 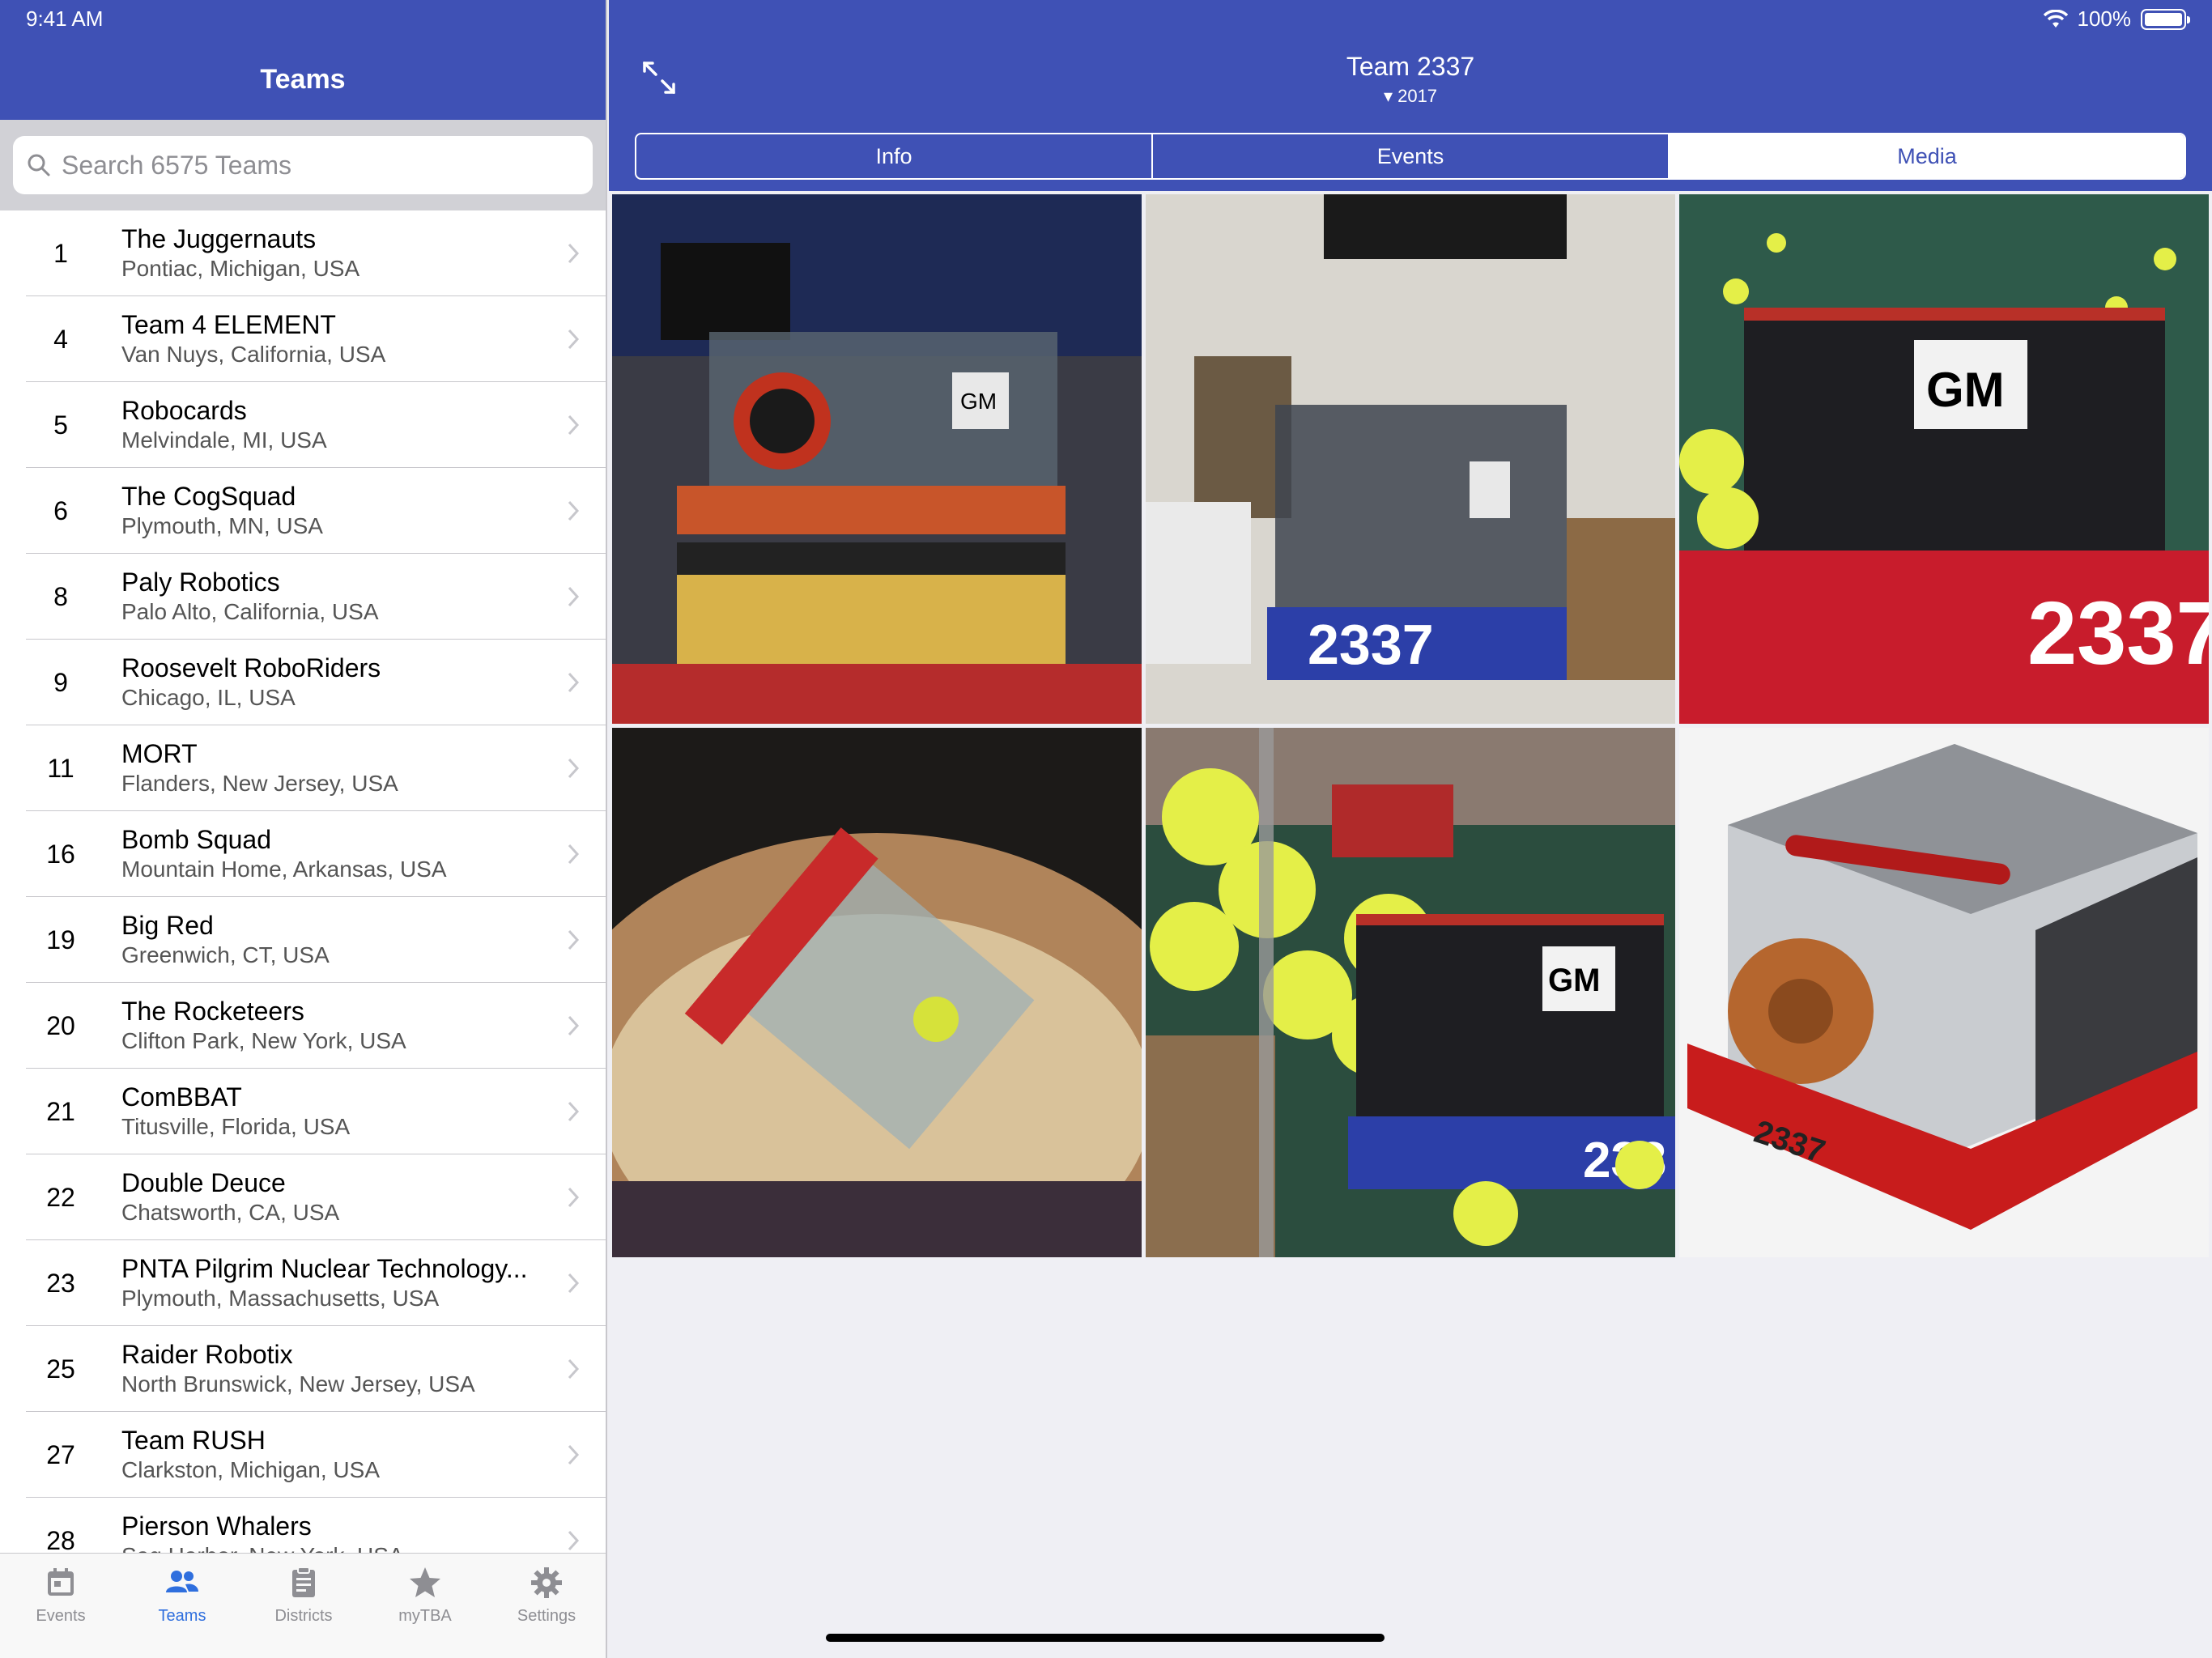 What do you see at coordinates (303, 339) in the screenshot?
I see `team-row: 4 Team 4 ELEMENT Van Nuys, California, USA` at bounding box center [303, 339].